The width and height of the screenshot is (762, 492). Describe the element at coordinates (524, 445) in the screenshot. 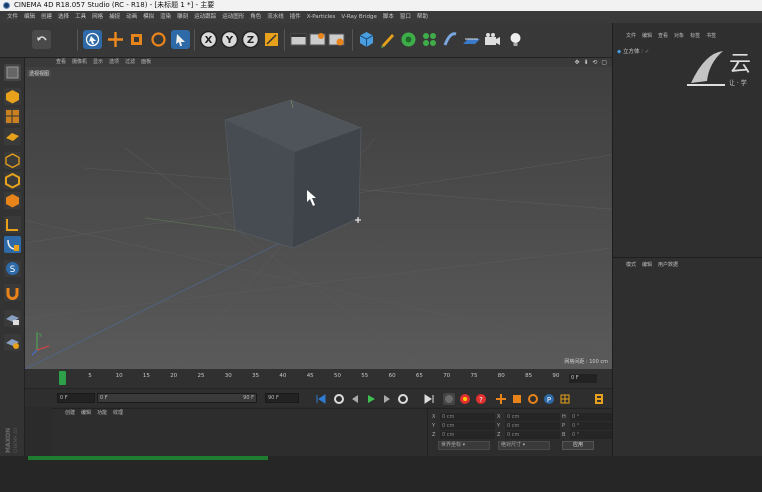

I see `size-mode-dropdown: 绝对尺寸 ▾` at that location.